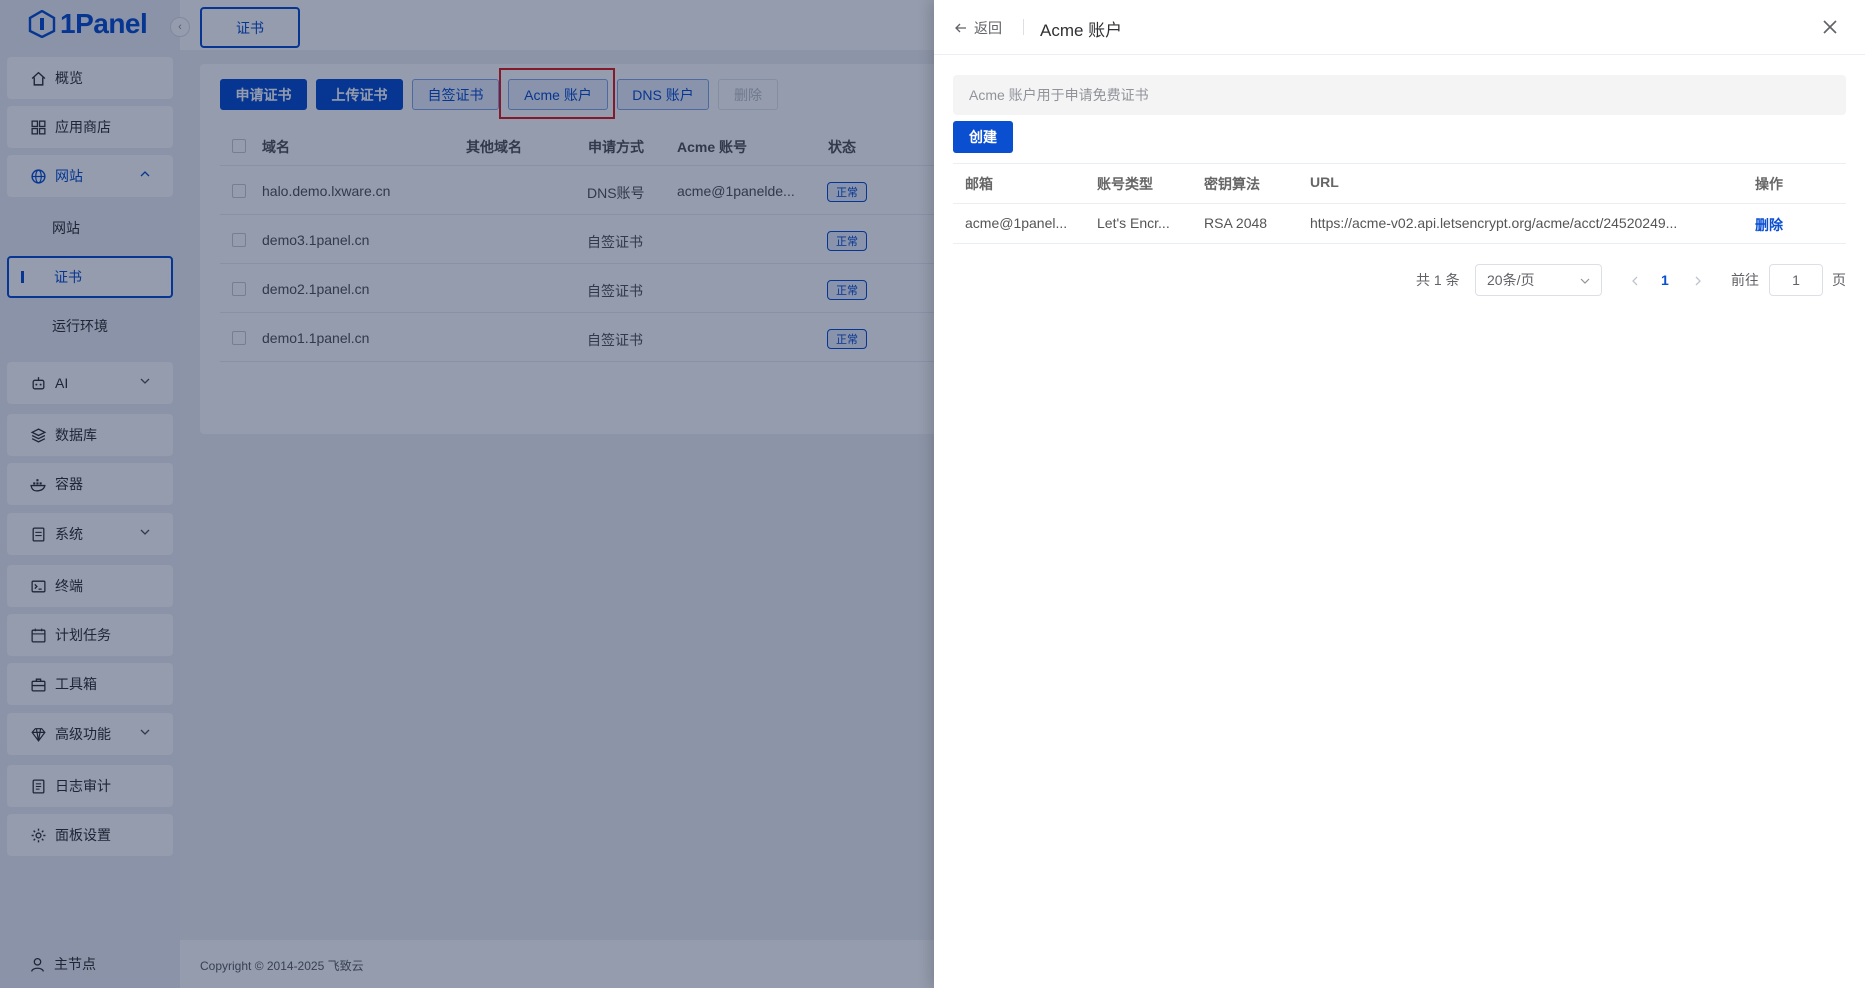 This screenshot has height=988, width=1865. I want to click on back-label: 返回, so click(988, 28).